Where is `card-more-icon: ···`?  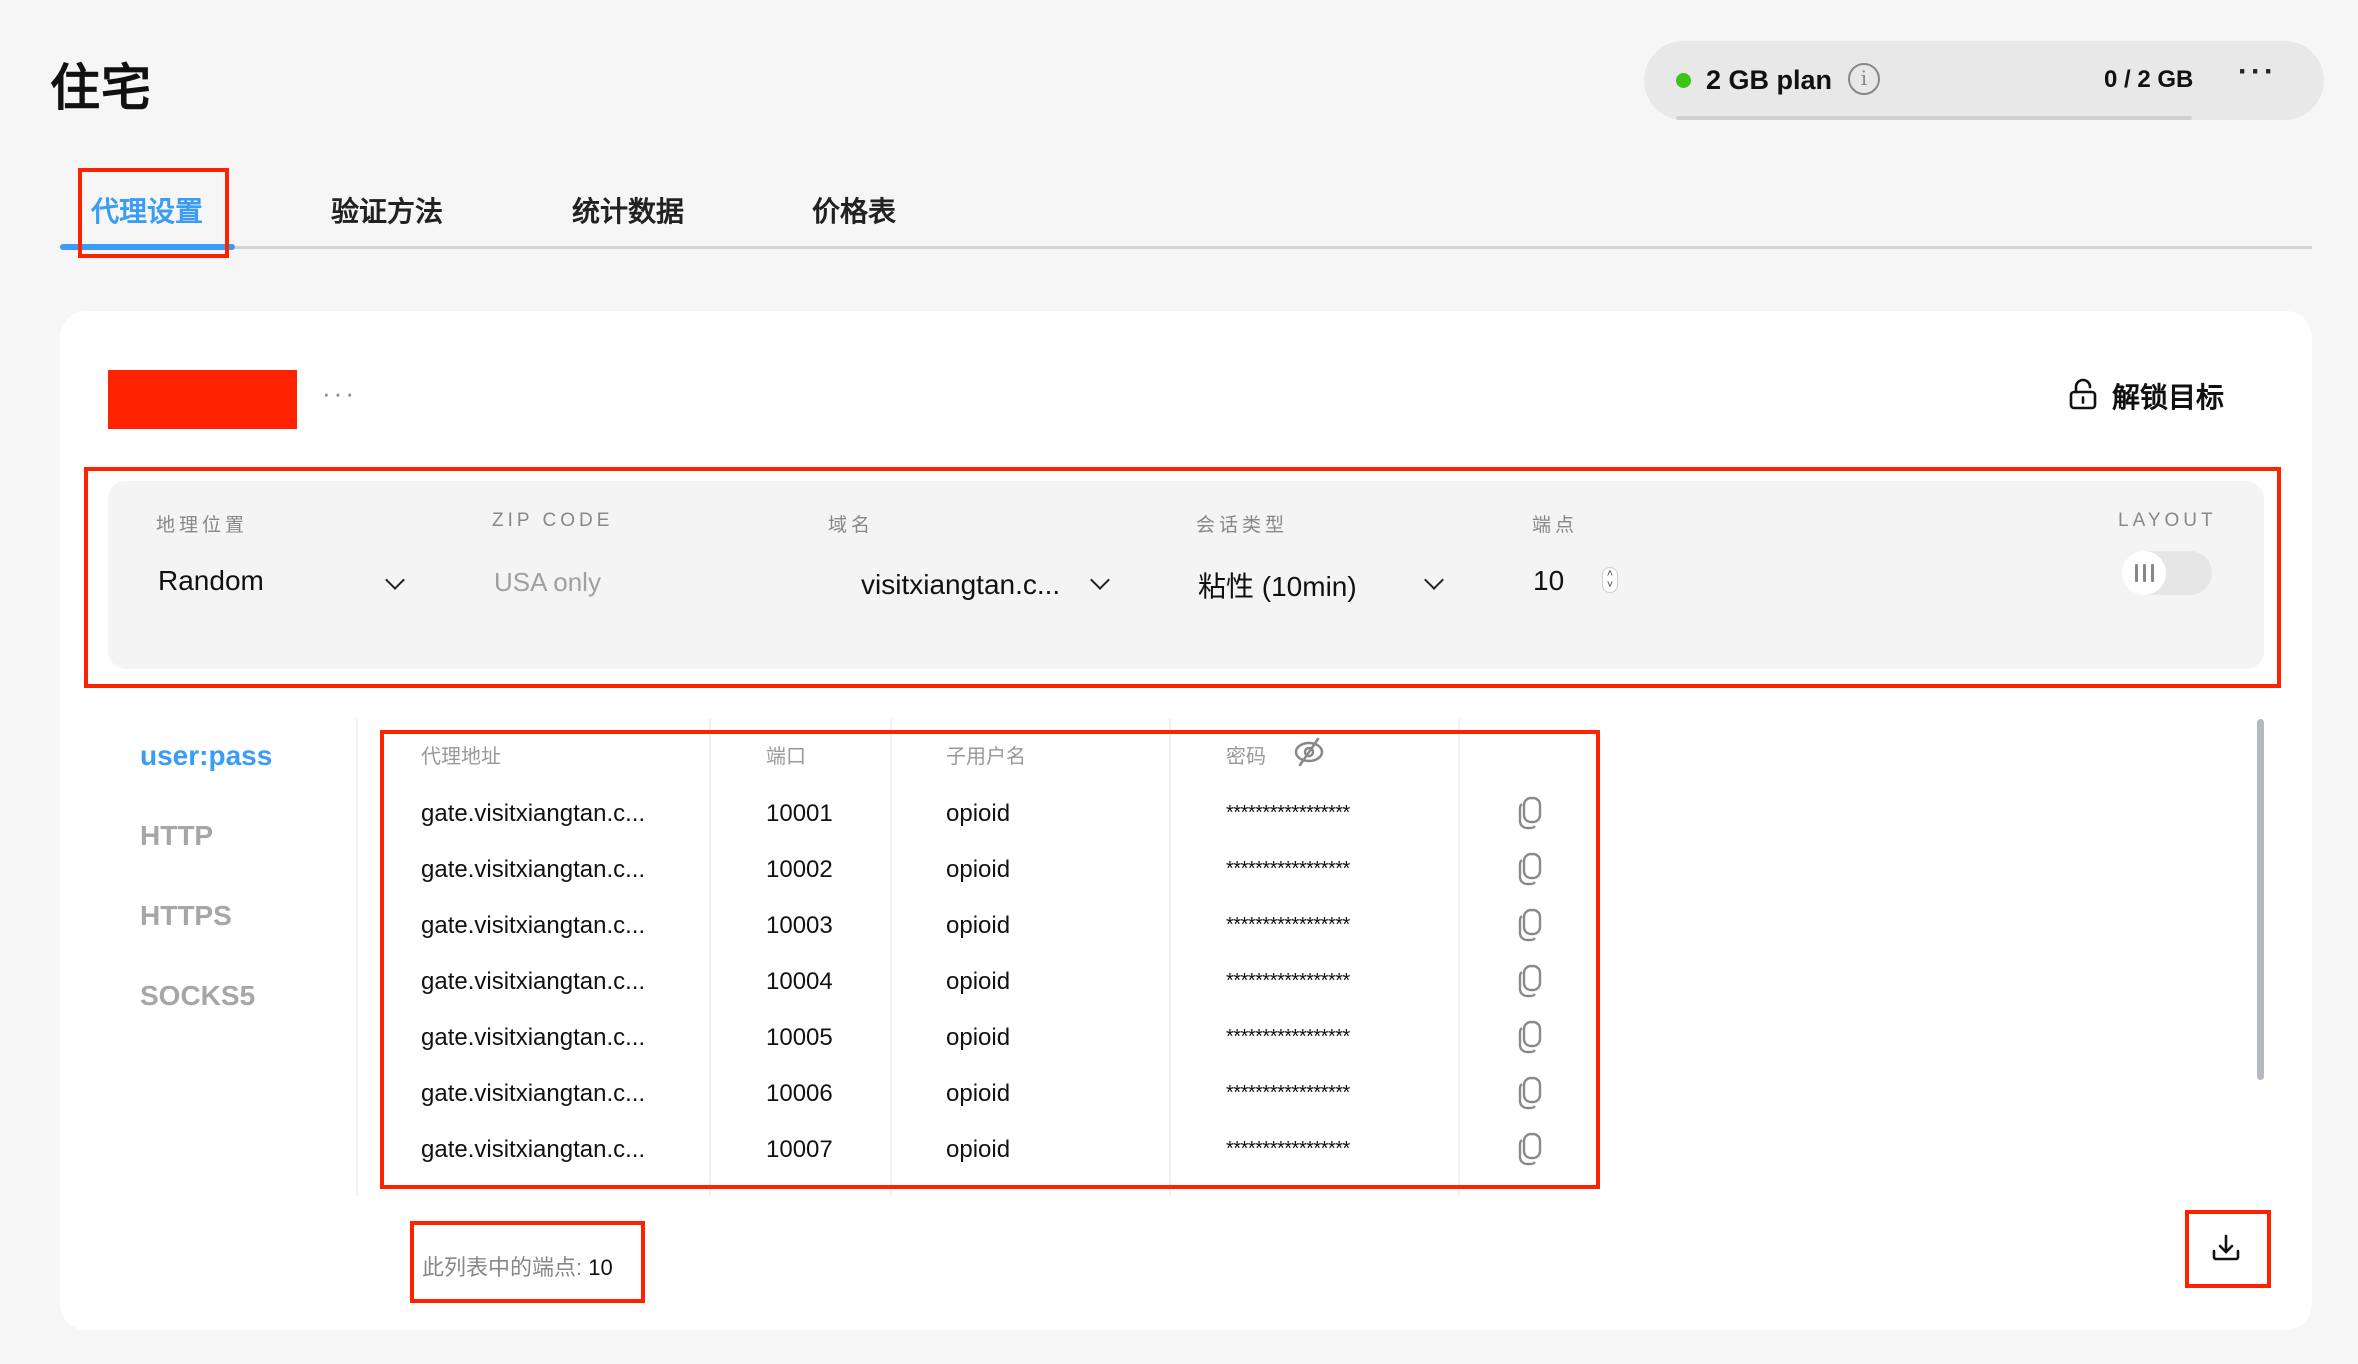
card-more-icon: ··· is located at coordinates (339, 393).